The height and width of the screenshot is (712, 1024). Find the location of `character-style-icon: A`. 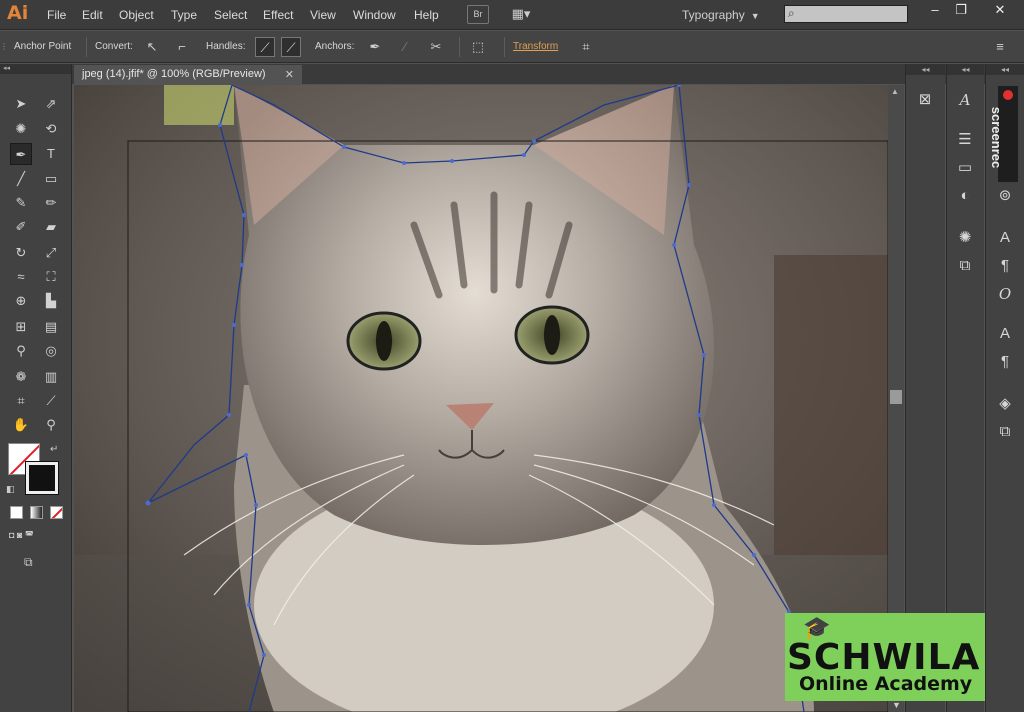

character-style-icon: A is located at coordinates (965, 100).